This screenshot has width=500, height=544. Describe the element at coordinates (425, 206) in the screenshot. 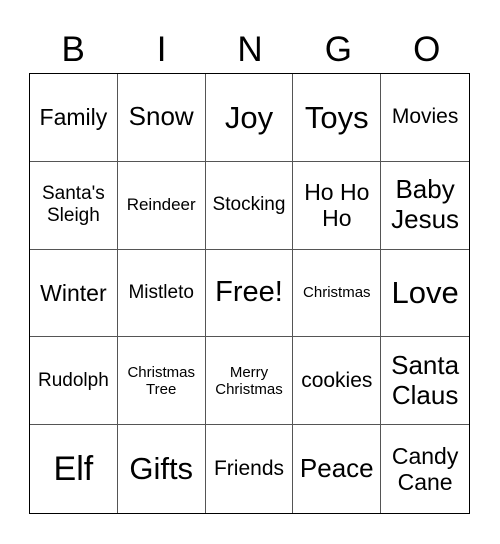

I see `bingo-cell: Baby Jesus` at that location.